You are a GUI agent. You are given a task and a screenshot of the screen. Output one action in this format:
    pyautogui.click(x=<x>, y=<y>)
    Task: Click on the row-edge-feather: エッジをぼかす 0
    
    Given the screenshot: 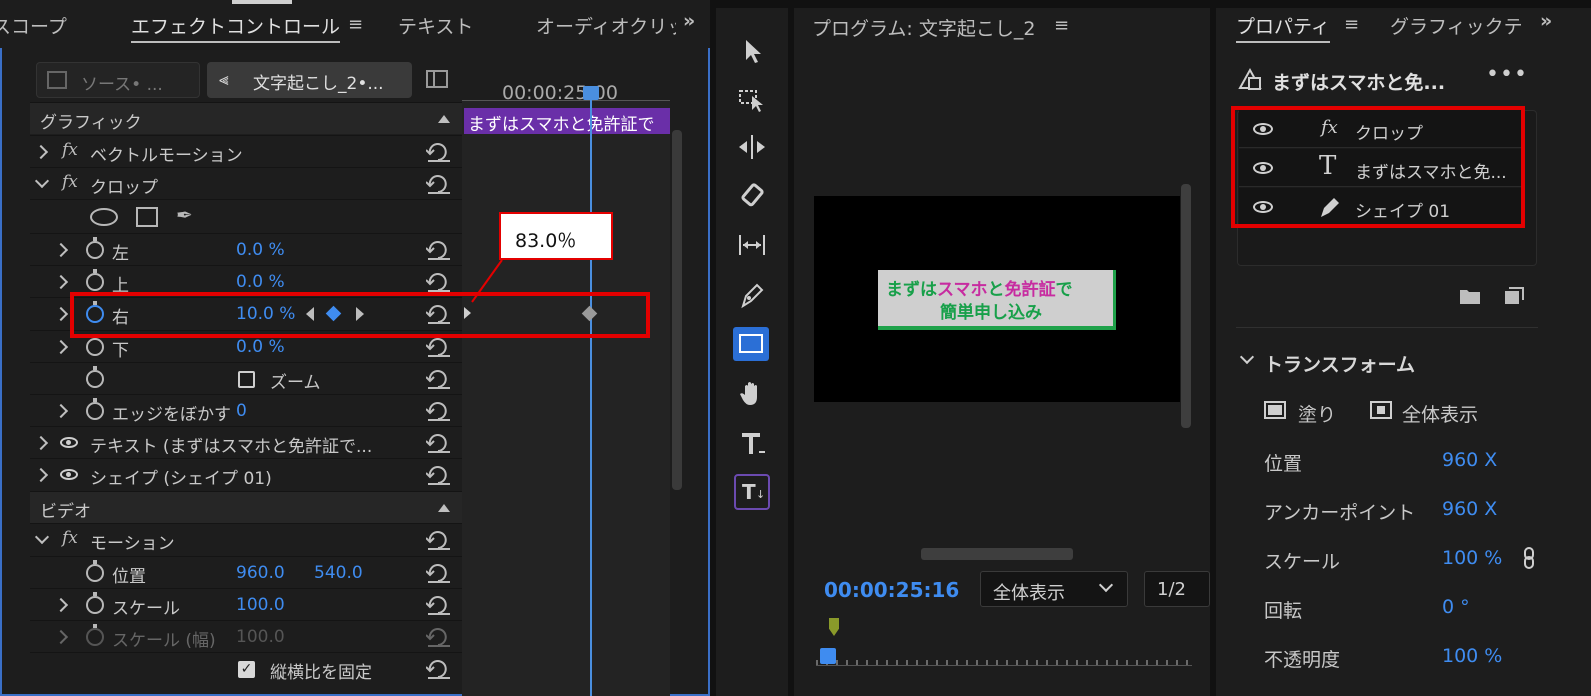 What is the action you would take?
    pyautogui.click(x=246, y=410)
    